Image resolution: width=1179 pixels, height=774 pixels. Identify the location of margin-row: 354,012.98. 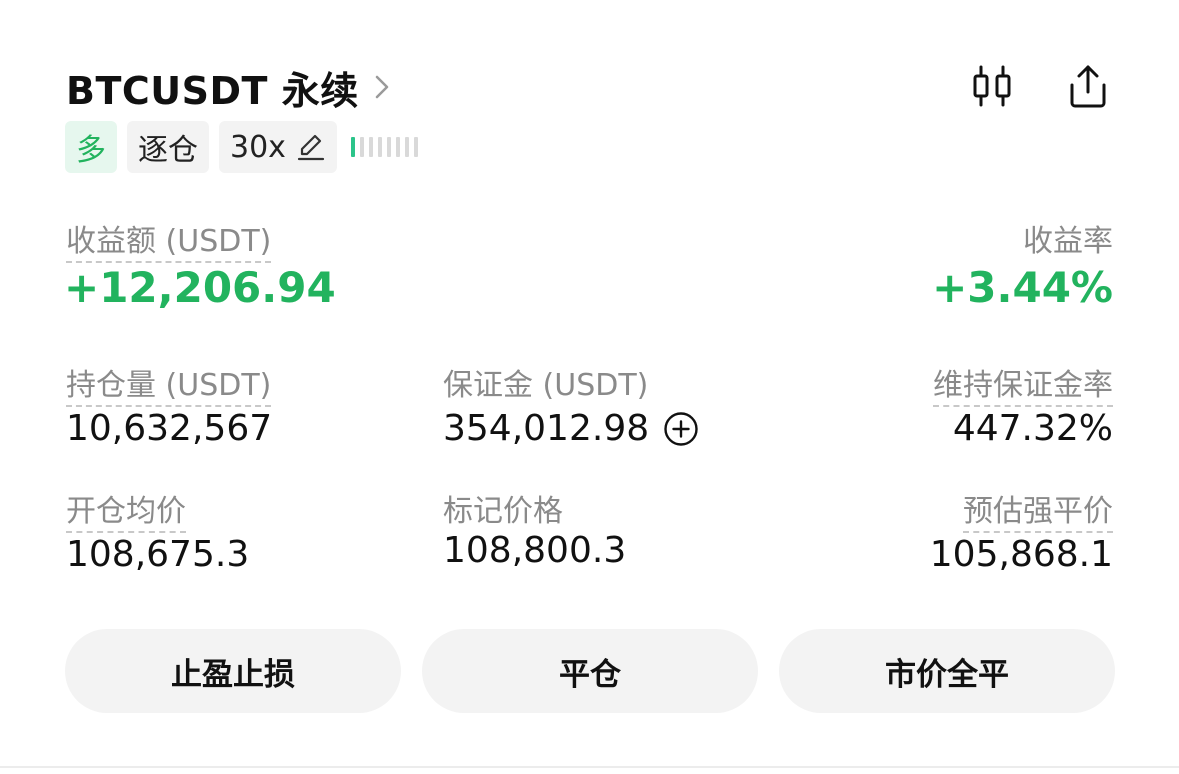
(571, 428).